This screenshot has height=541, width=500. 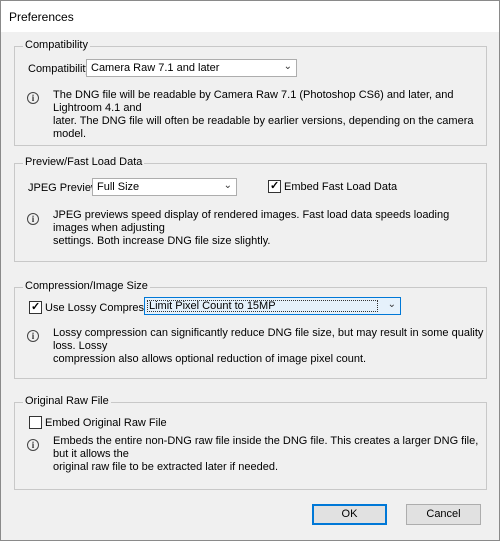 What do you see at coordinates (349, 514) in the screenshot?
I see `ok-button: OK` at bounding box center [349, 514].